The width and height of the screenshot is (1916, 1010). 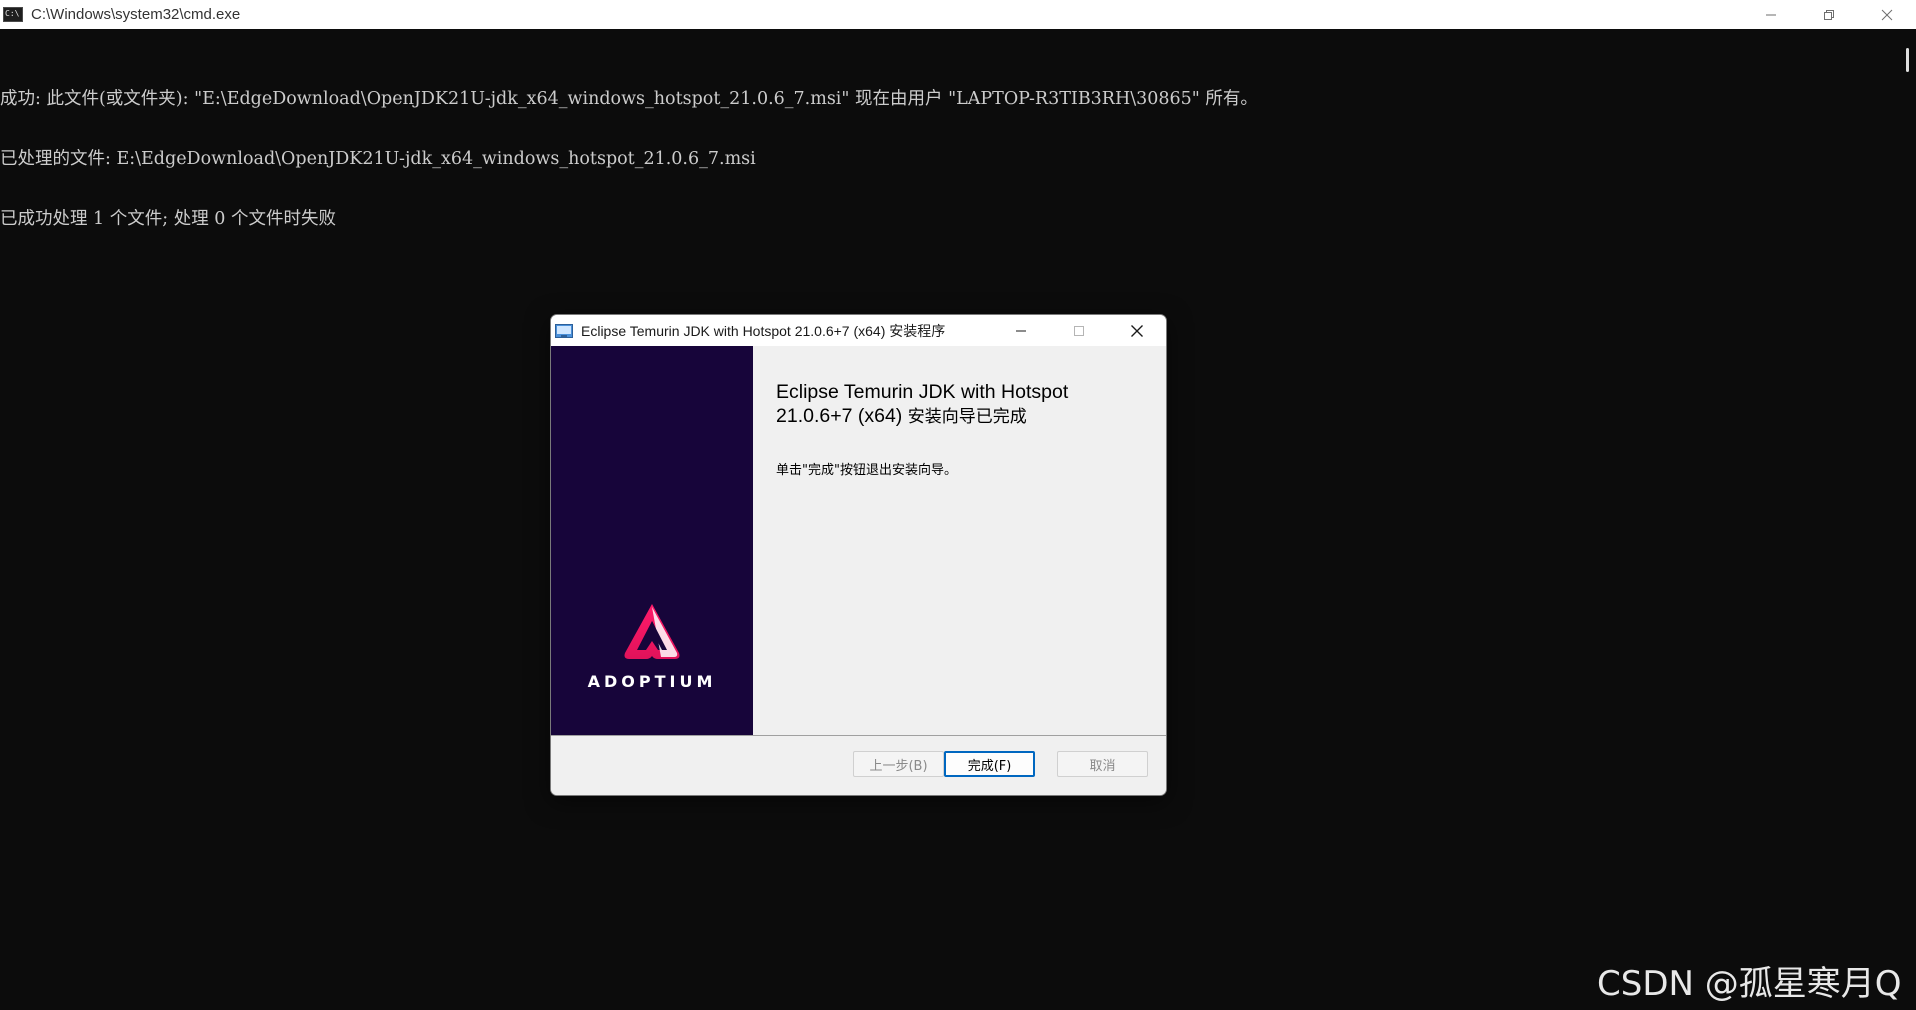 I want to click on heading-suffix: 安装向导已完成, so click(x=967, y=417).